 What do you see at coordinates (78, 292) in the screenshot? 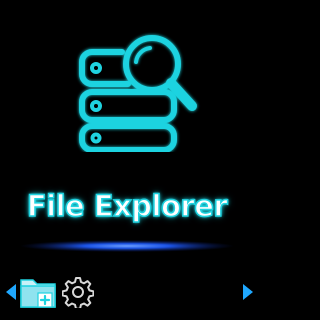
I see `gear-icon` at bounding box center [78, 292].